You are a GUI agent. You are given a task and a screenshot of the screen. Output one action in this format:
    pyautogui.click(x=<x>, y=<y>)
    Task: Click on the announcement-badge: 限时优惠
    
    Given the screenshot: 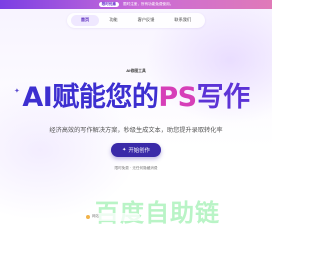 What is the action you would take?
    pyautogui.click(x=109, y=4)
    